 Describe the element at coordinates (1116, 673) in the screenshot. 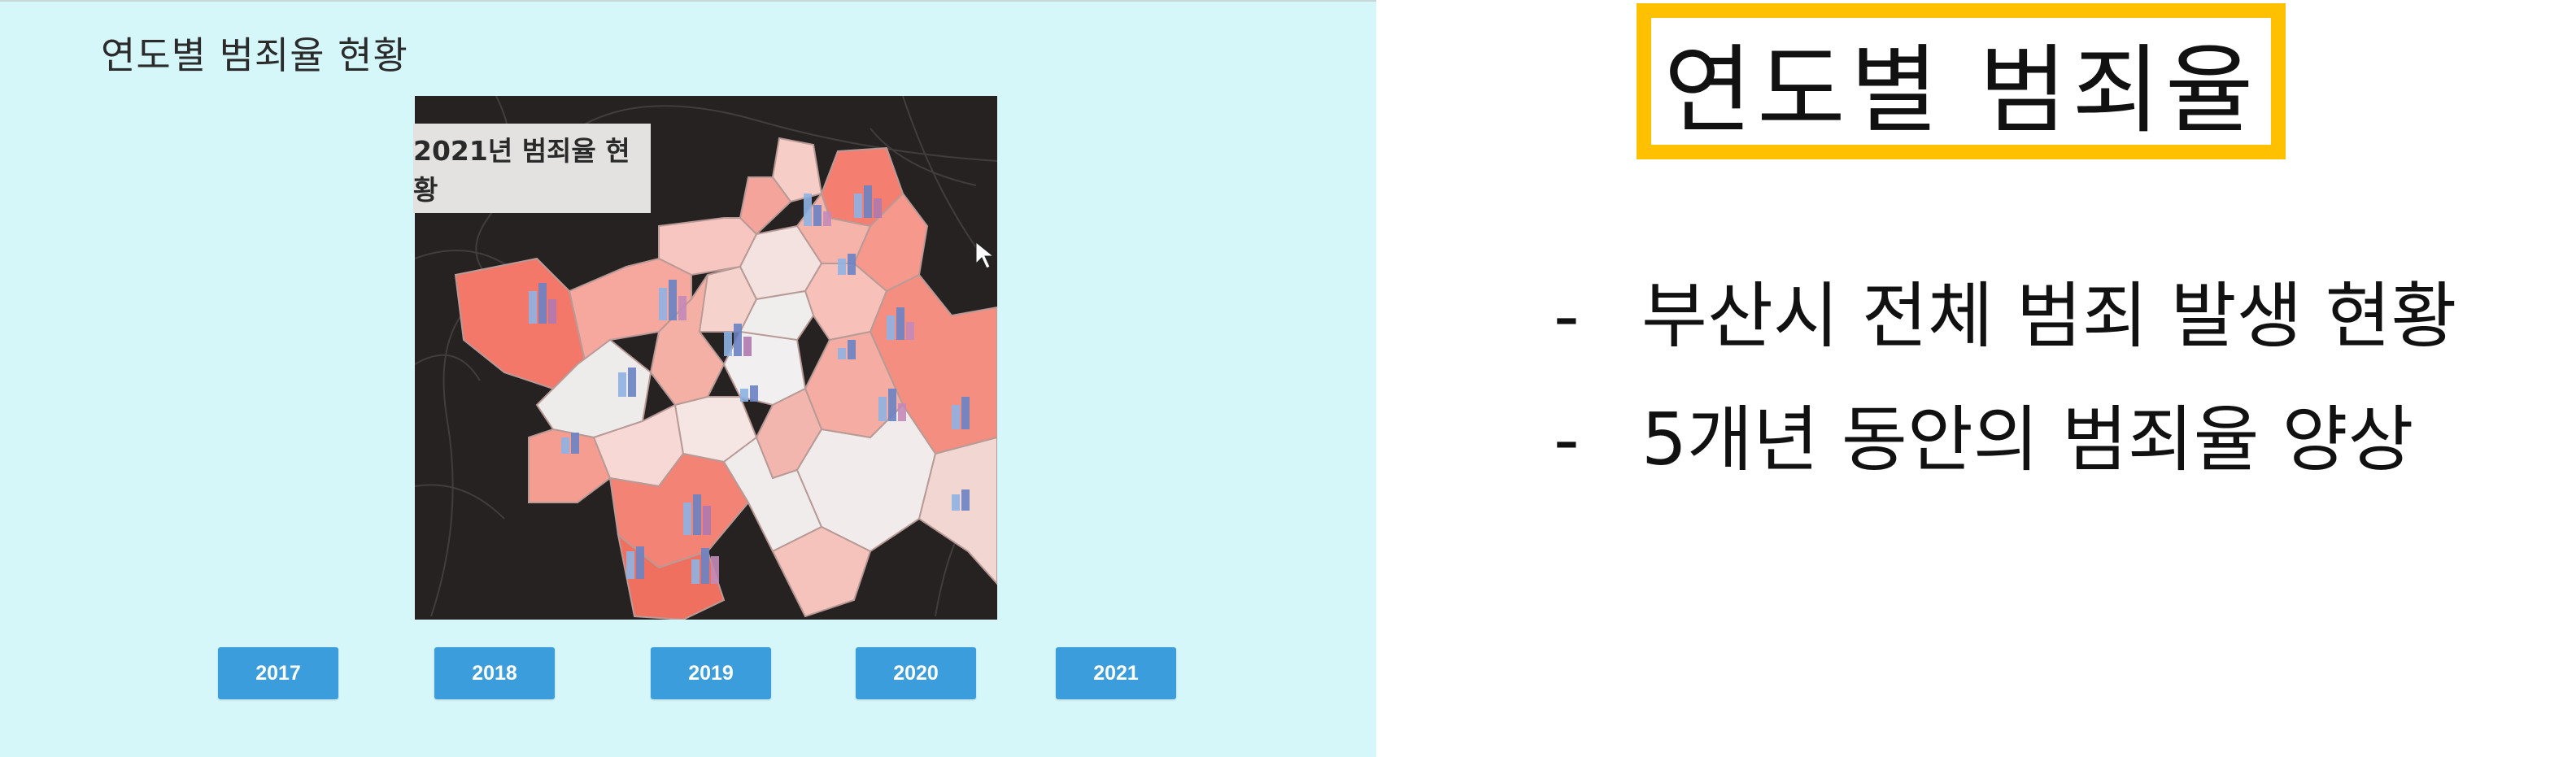

I see `year-button-2021: 2021` at that location.